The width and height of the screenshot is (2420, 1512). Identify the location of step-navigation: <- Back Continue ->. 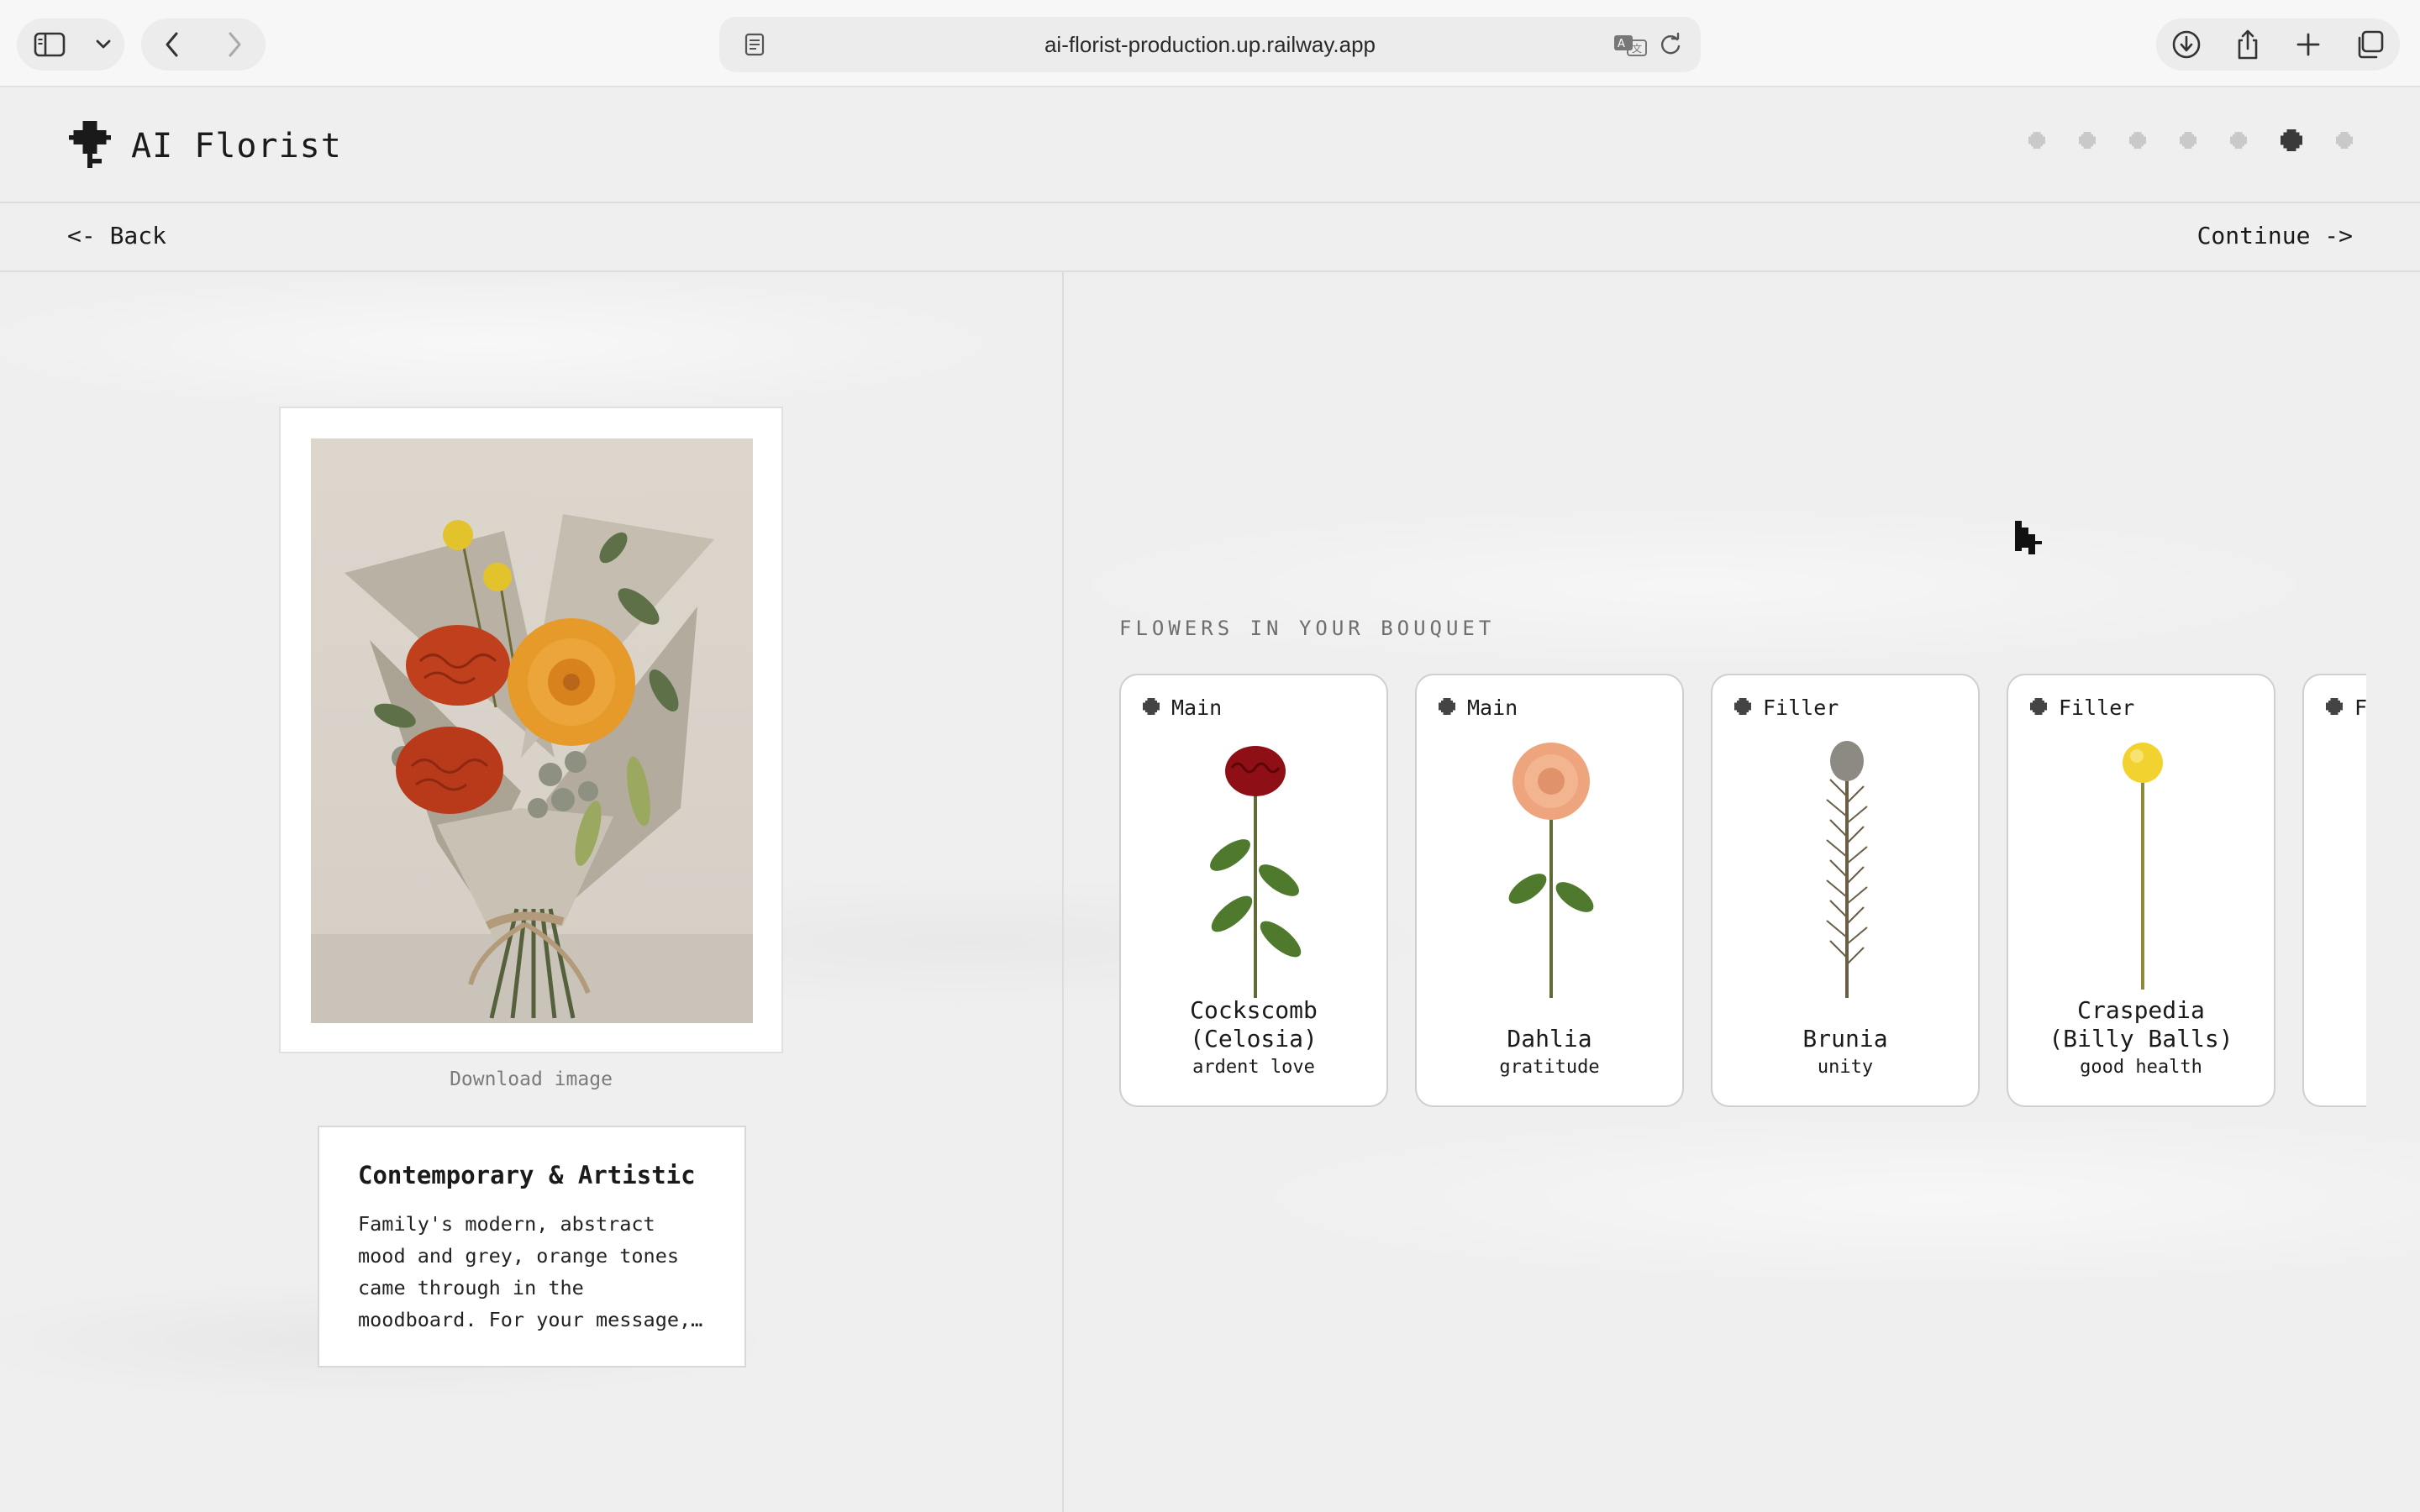
(1210, 237).